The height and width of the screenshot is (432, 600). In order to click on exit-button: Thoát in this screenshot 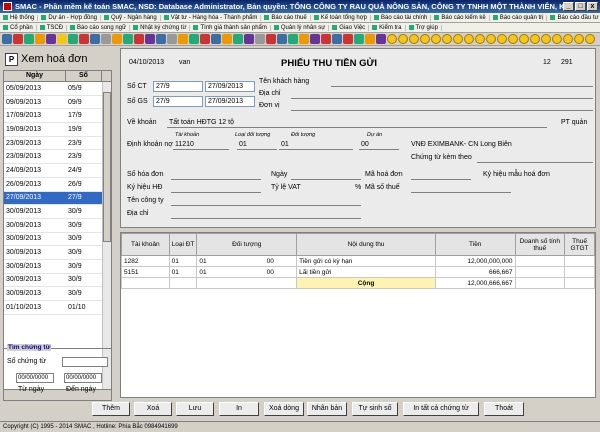, I will do `click(504, 409)`.